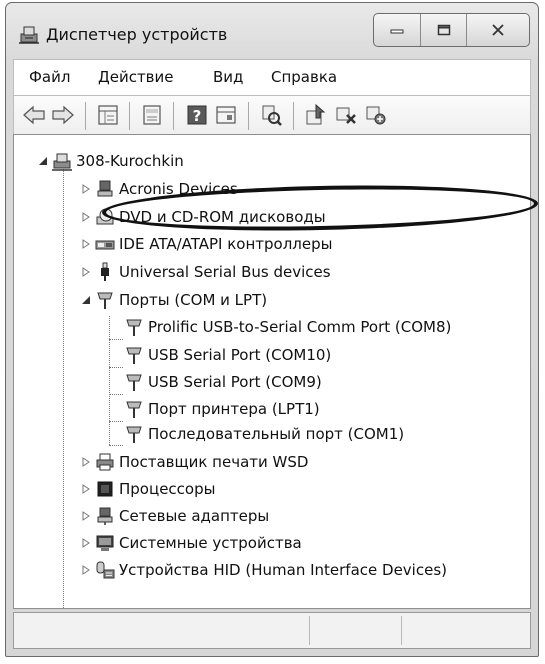 This screenshot has height=664, width=545. Describe the element at coordinates (105, 462) in the screenshot. I see `printer-icon` at that location.